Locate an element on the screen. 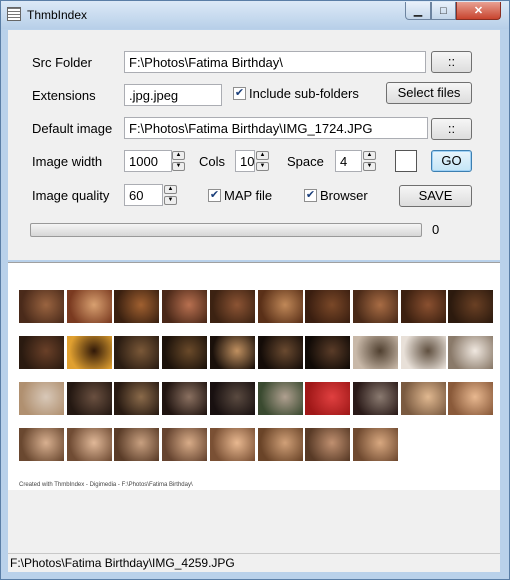 The image size is (510, 580). extensions-label: Extensions is located at coordinates (64, 95).